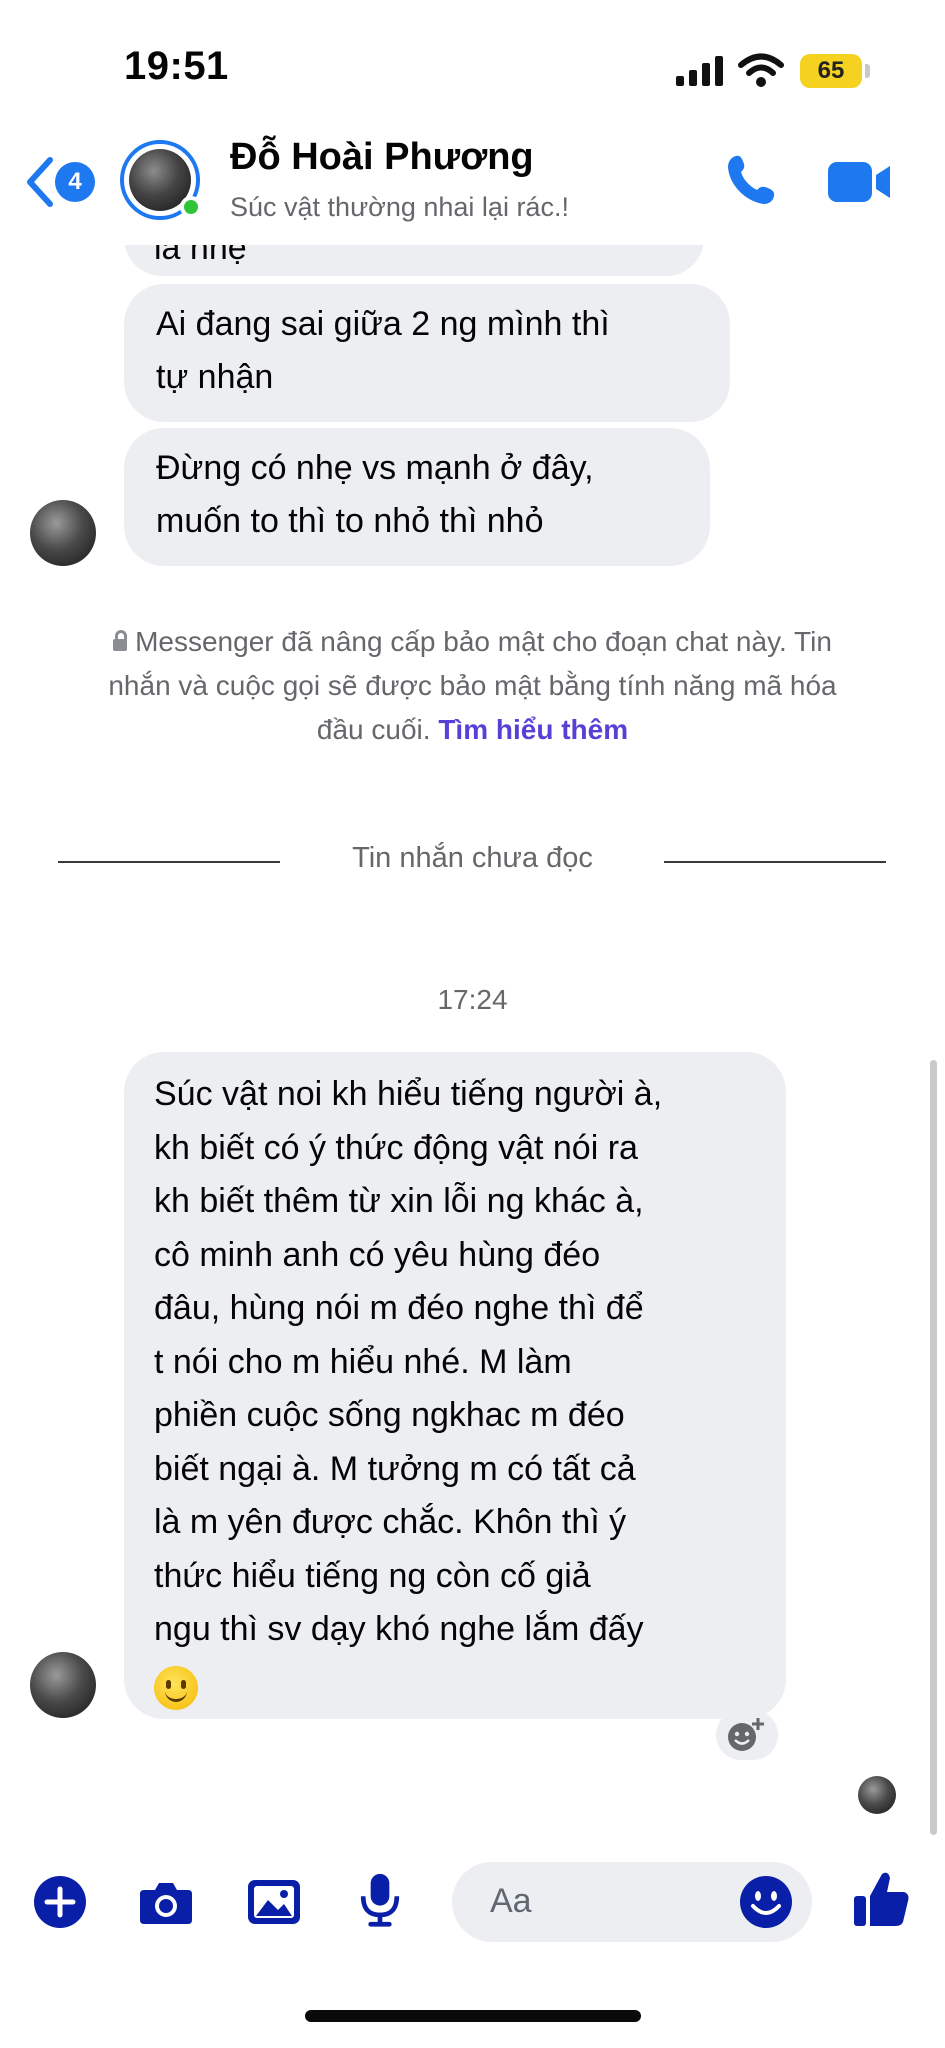 The image size is (945, 2048). What do you see at coordinates (75, 182) in the screenshot?
I see `unread-count-badge: 4` at bounding box center [75, 182].